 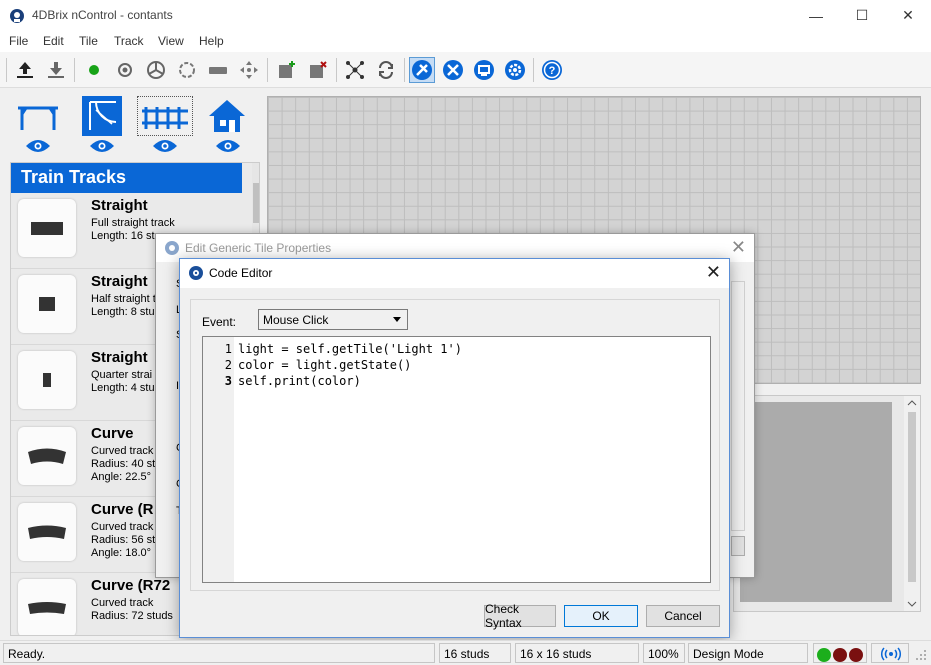 I want to click on menu-bar: File Edit Tile Track View Help, so click(x=465, y=41).